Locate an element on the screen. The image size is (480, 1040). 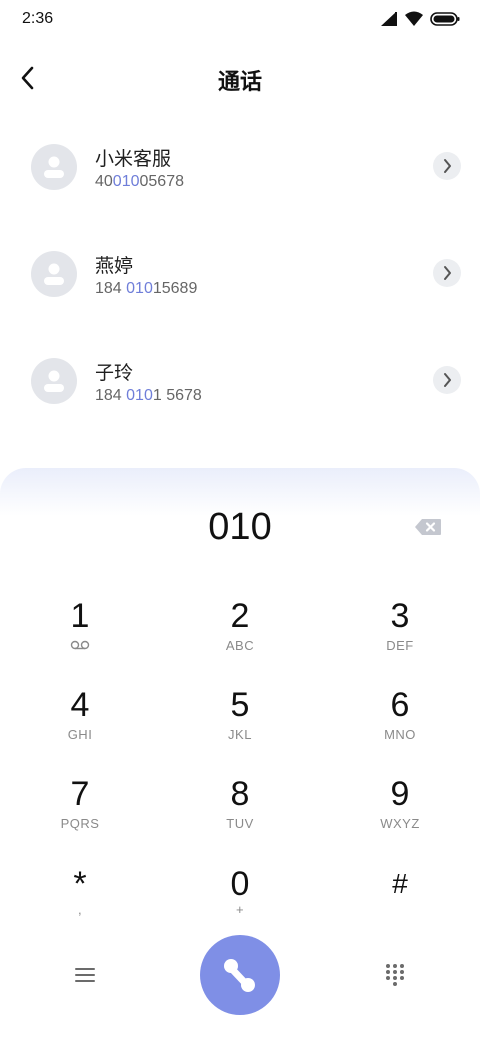
key-digit: * is located at coordinates (80, 884).